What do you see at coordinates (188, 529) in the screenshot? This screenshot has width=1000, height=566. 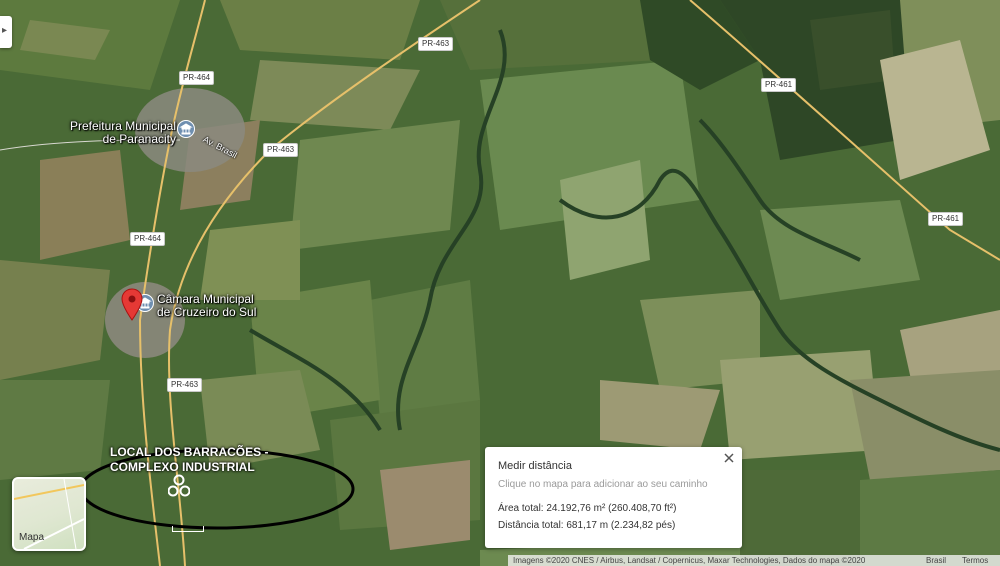 I see `scale-bar` at bounding box center [188, 529].